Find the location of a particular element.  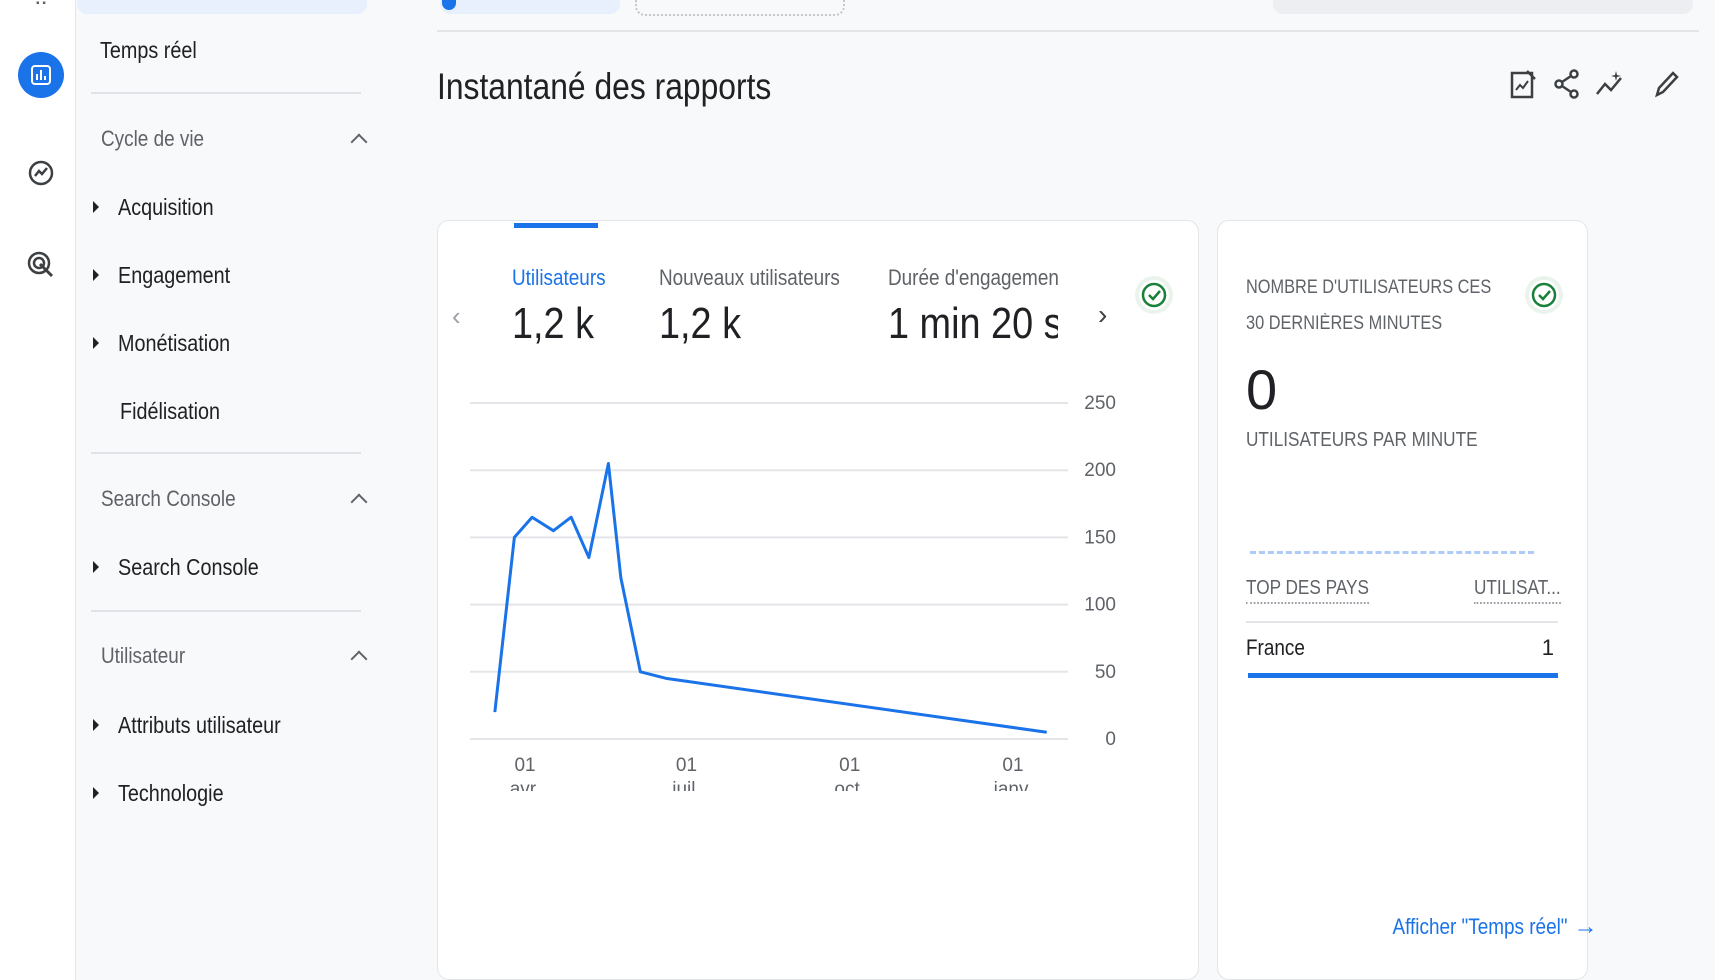

metric-tab-new-users: Nouveaux utilisateurs 1,2 k is located at coordinates (764, 307).